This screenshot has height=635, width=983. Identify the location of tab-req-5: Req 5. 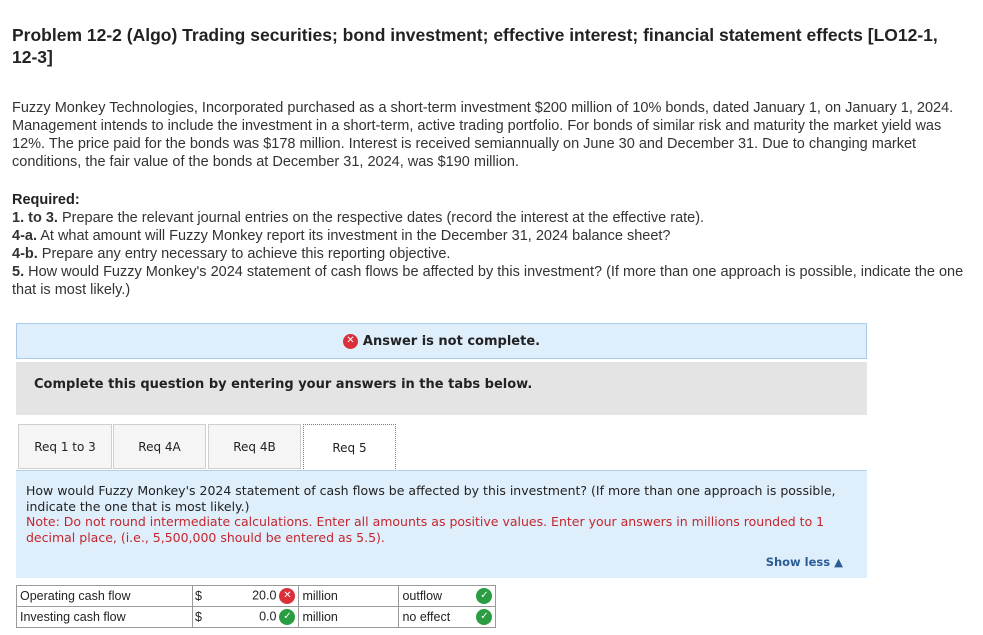
(349, 447).